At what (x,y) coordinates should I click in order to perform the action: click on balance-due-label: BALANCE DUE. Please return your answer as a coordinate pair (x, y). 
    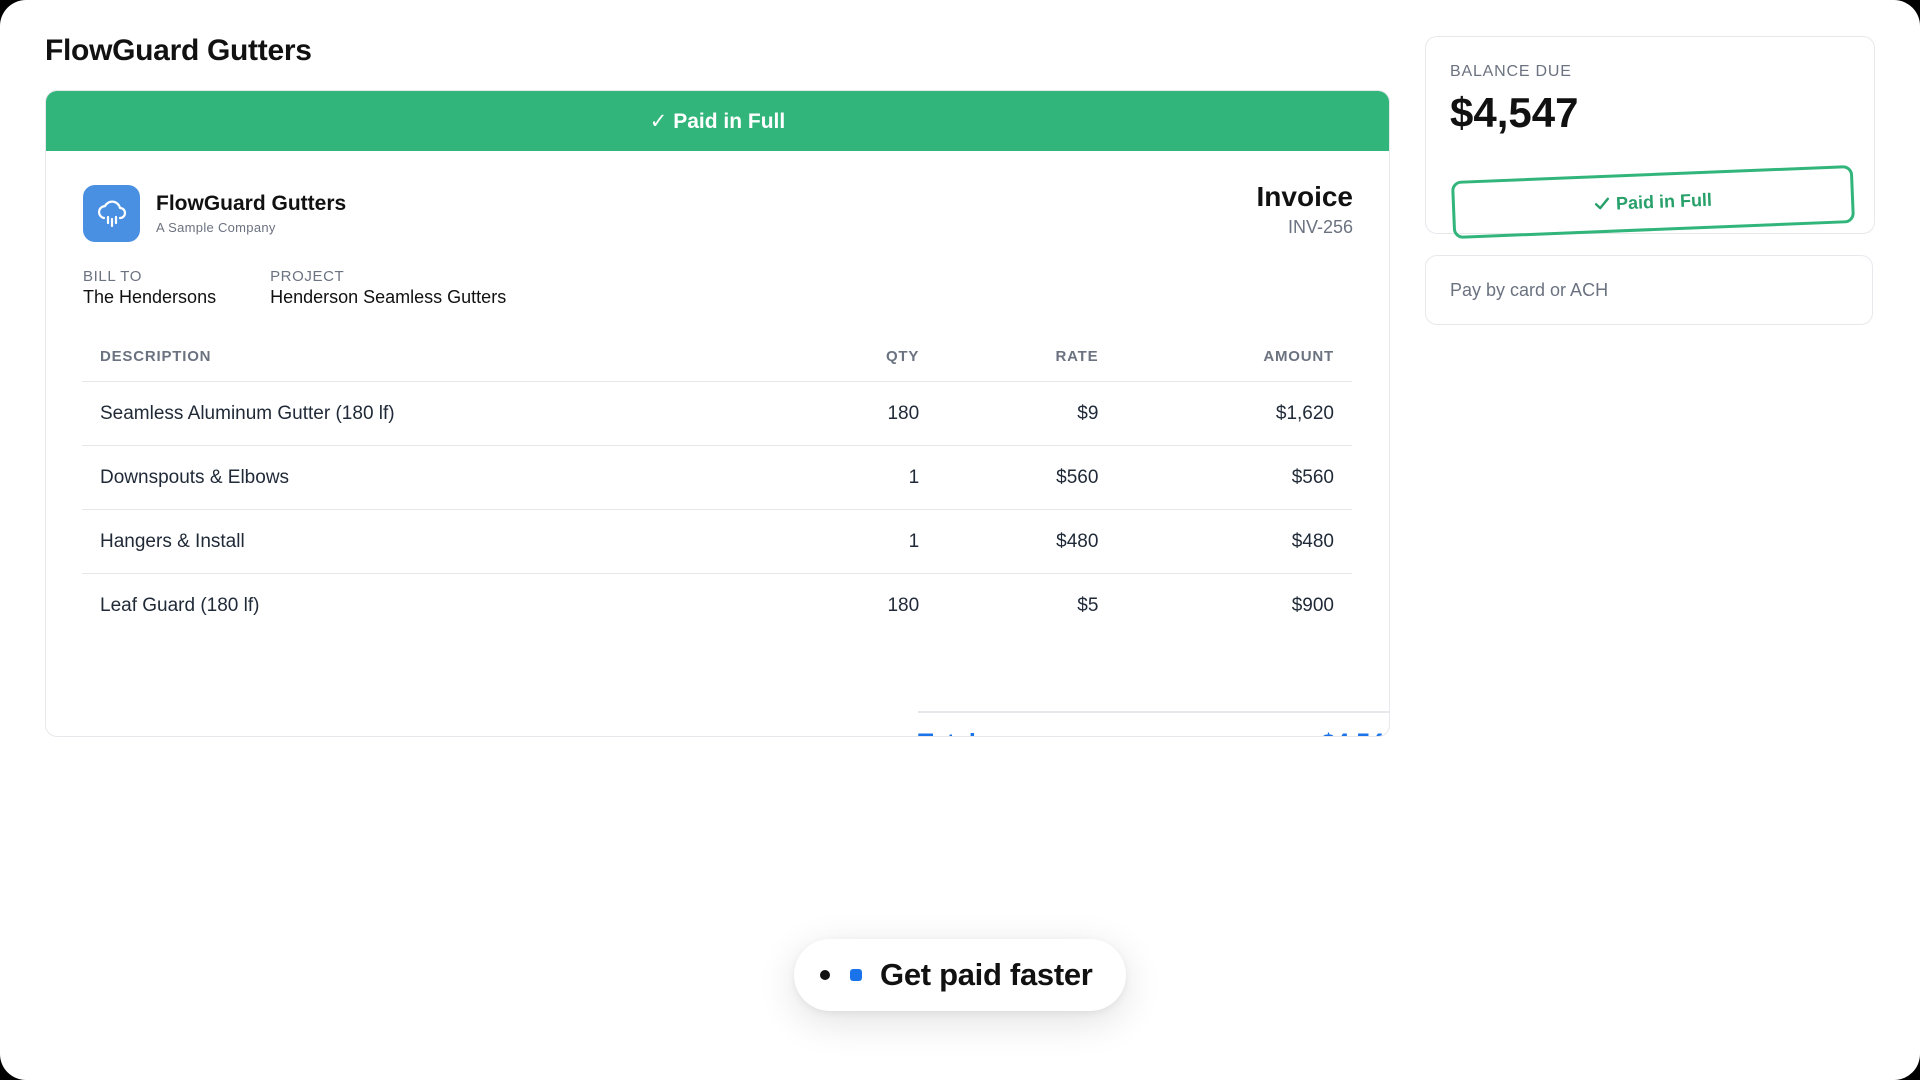
    Looking at the image, I should click on (1511, 71).